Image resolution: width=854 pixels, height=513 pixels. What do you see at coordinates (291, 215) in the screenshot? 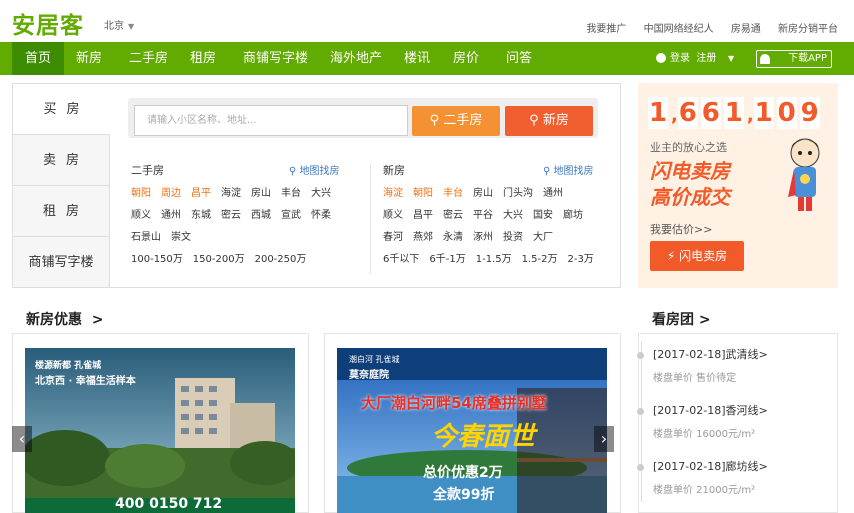
I see `quick-link: 宣武` at bounding box center [291, 215].